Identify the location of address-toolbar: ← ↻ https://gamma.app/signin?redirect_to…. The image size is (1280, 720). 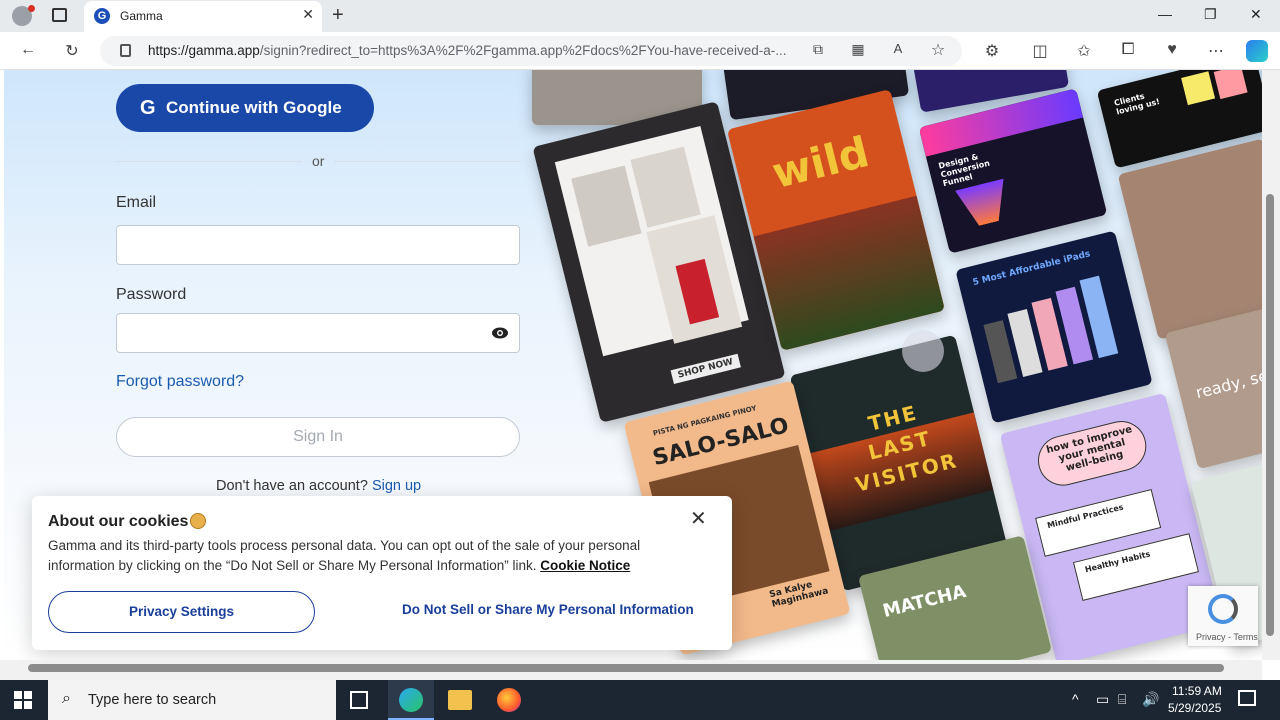
(640, 51).